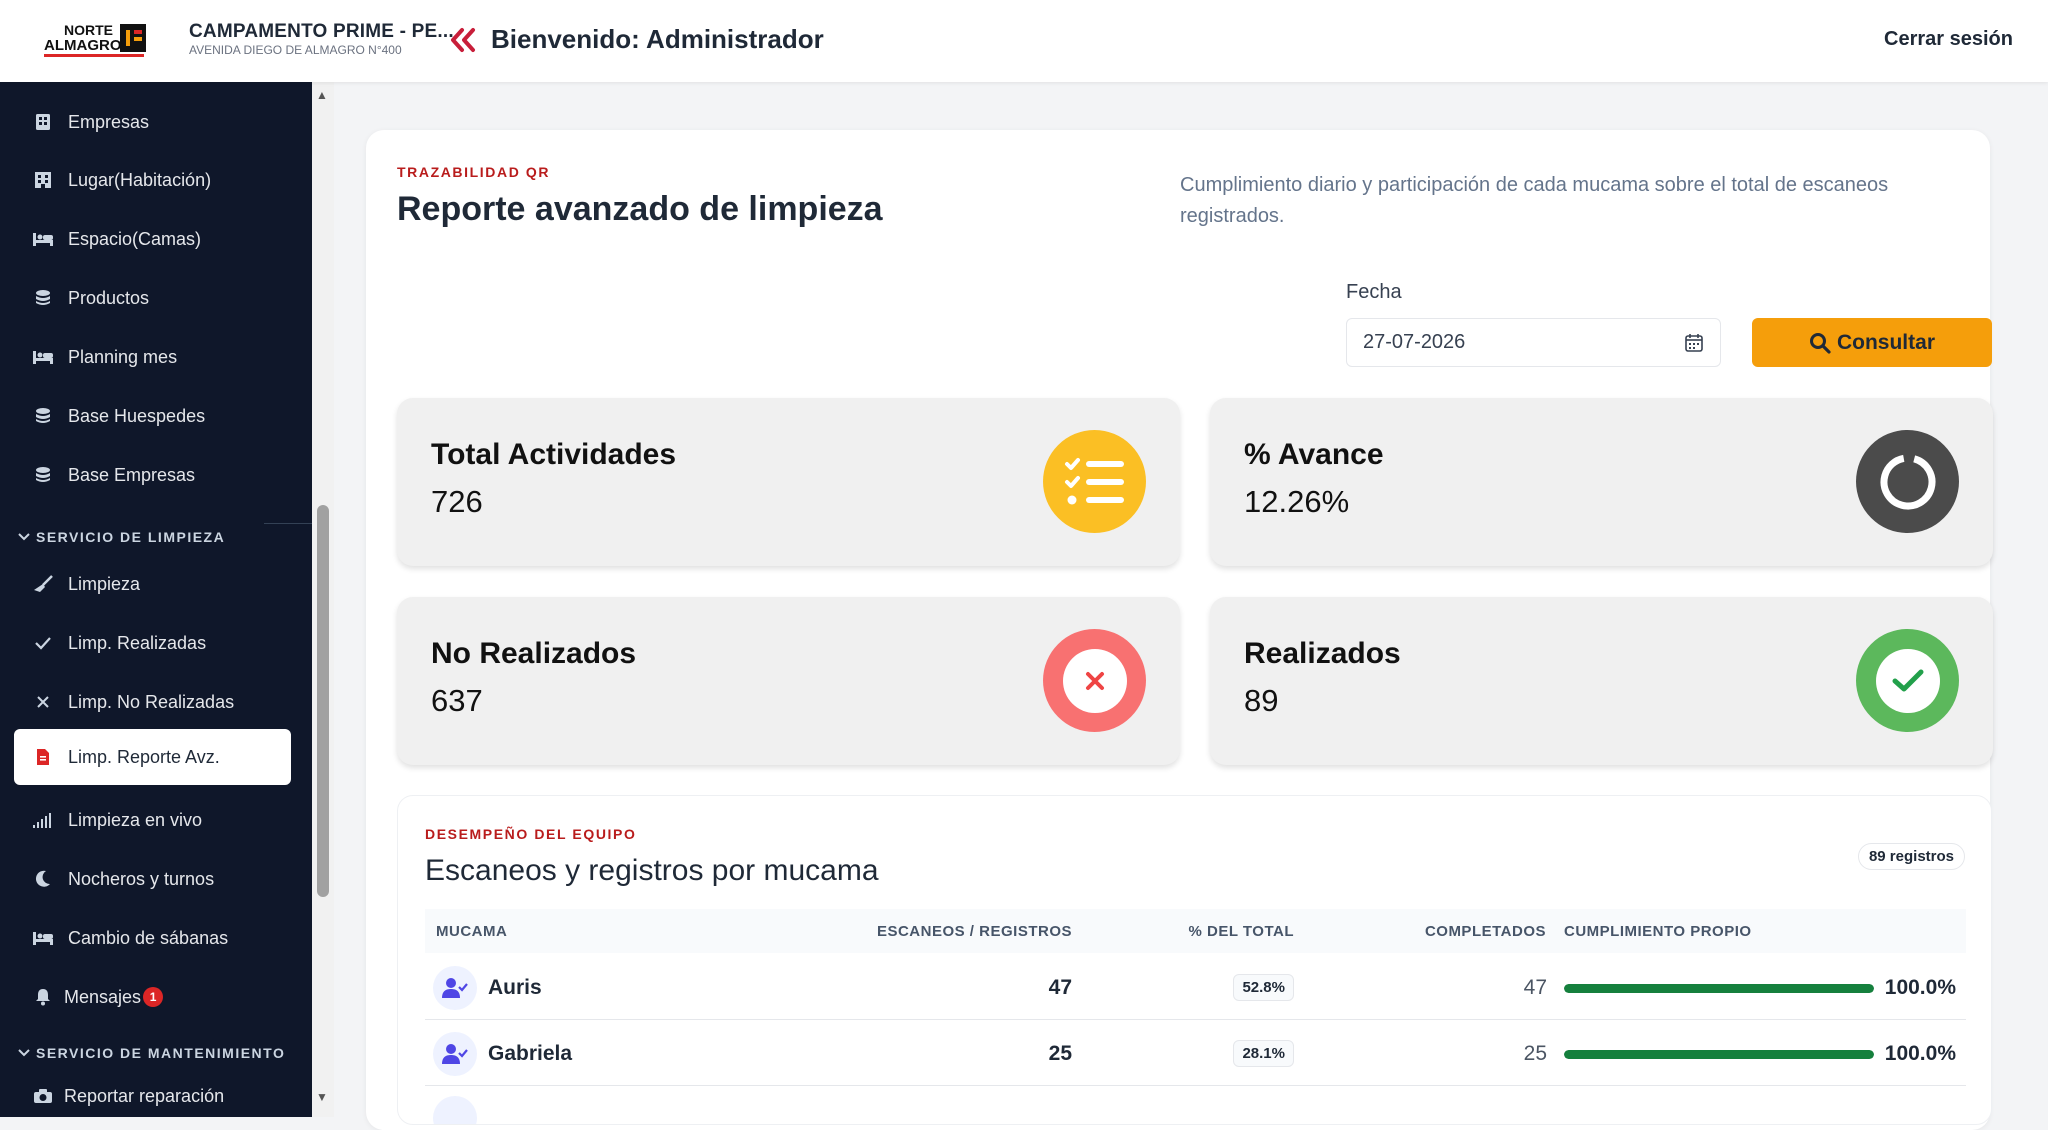  I want to click on sidebar-item-label: Productos, so click(109, 297).